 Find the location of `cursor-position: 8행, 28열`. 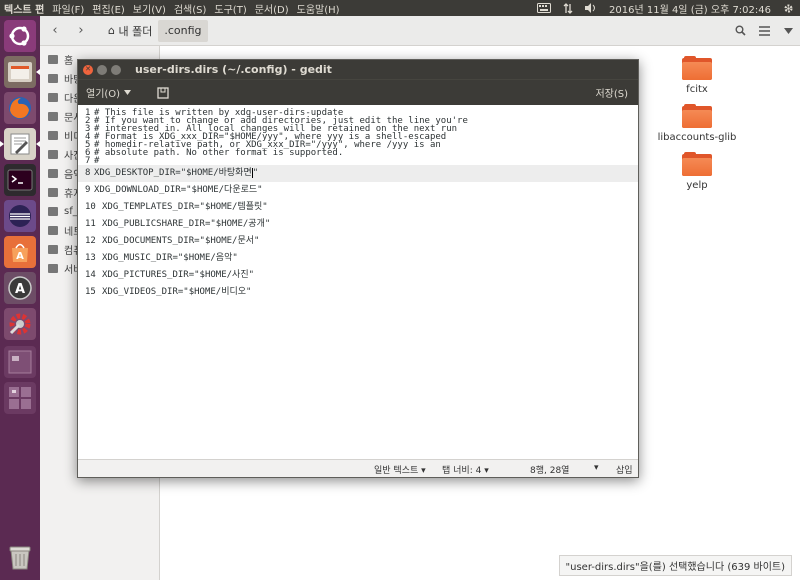

cursor-position: 8행, 28열 is located at coordinates (549, 469).